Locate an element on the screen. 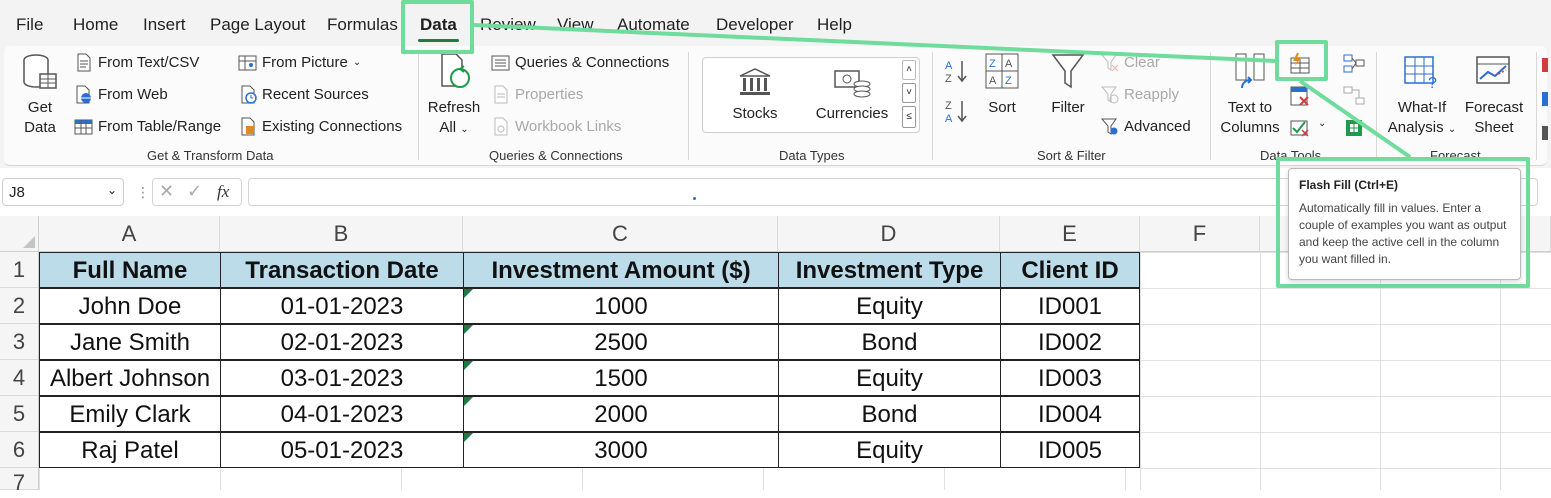 This screenshot has height=498, width=1551. table-cell: ID002 is located at coordinates (1070, 342).